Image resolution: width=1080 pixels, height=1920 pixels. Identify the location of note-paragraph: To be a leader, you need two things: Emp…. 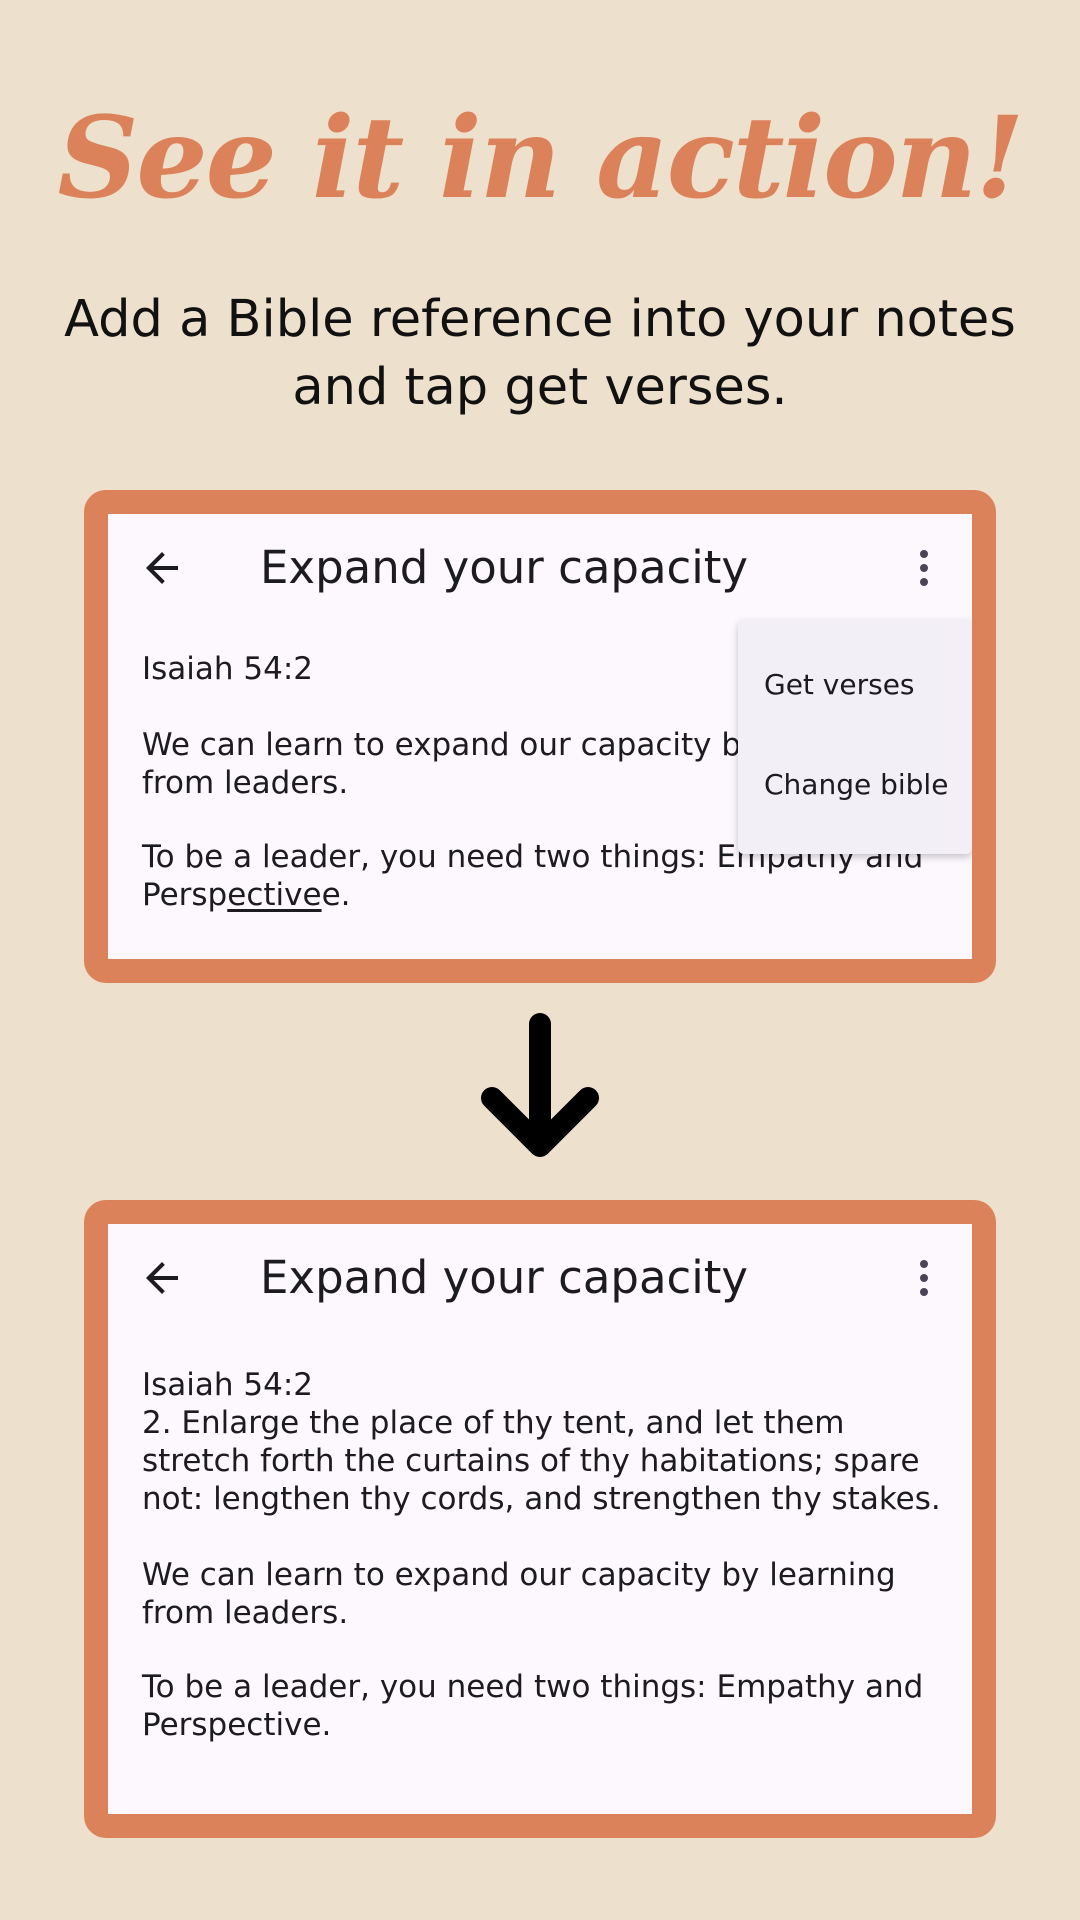
(533, 1706).